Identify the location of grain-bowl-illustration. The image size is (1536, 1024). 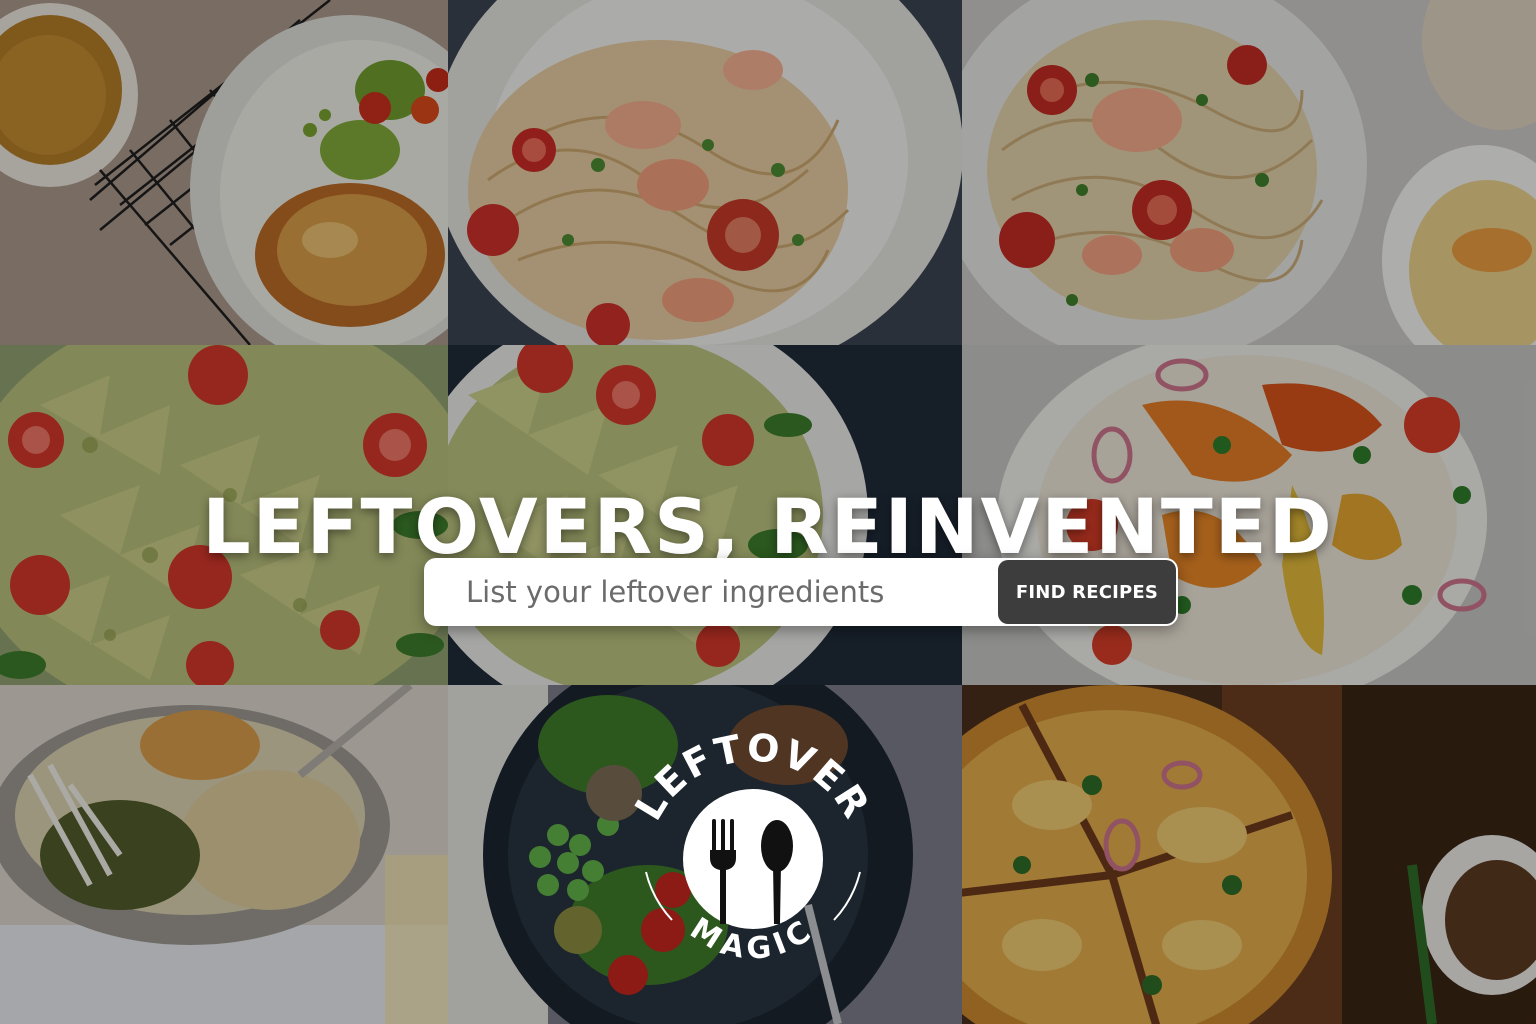
(224, 854).